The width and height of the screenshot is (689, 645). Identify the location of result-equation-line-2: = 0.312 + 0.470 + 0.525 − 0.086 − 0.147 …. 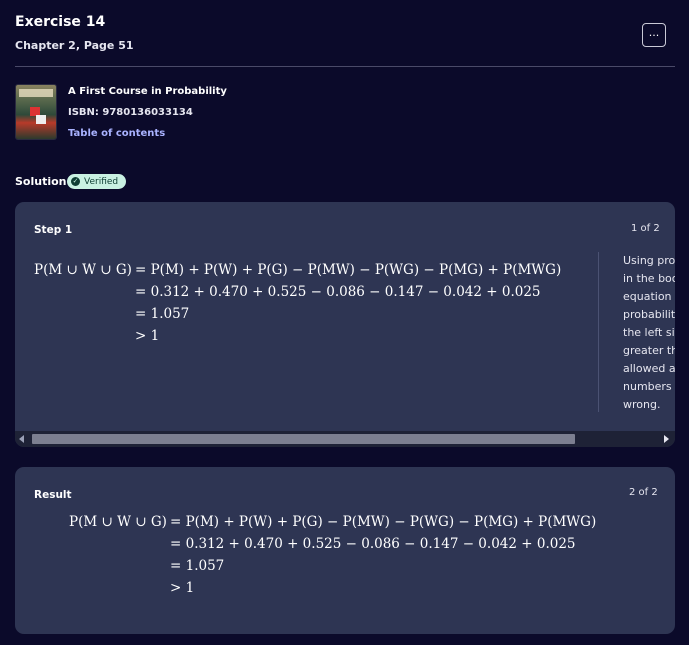
(373, 544).